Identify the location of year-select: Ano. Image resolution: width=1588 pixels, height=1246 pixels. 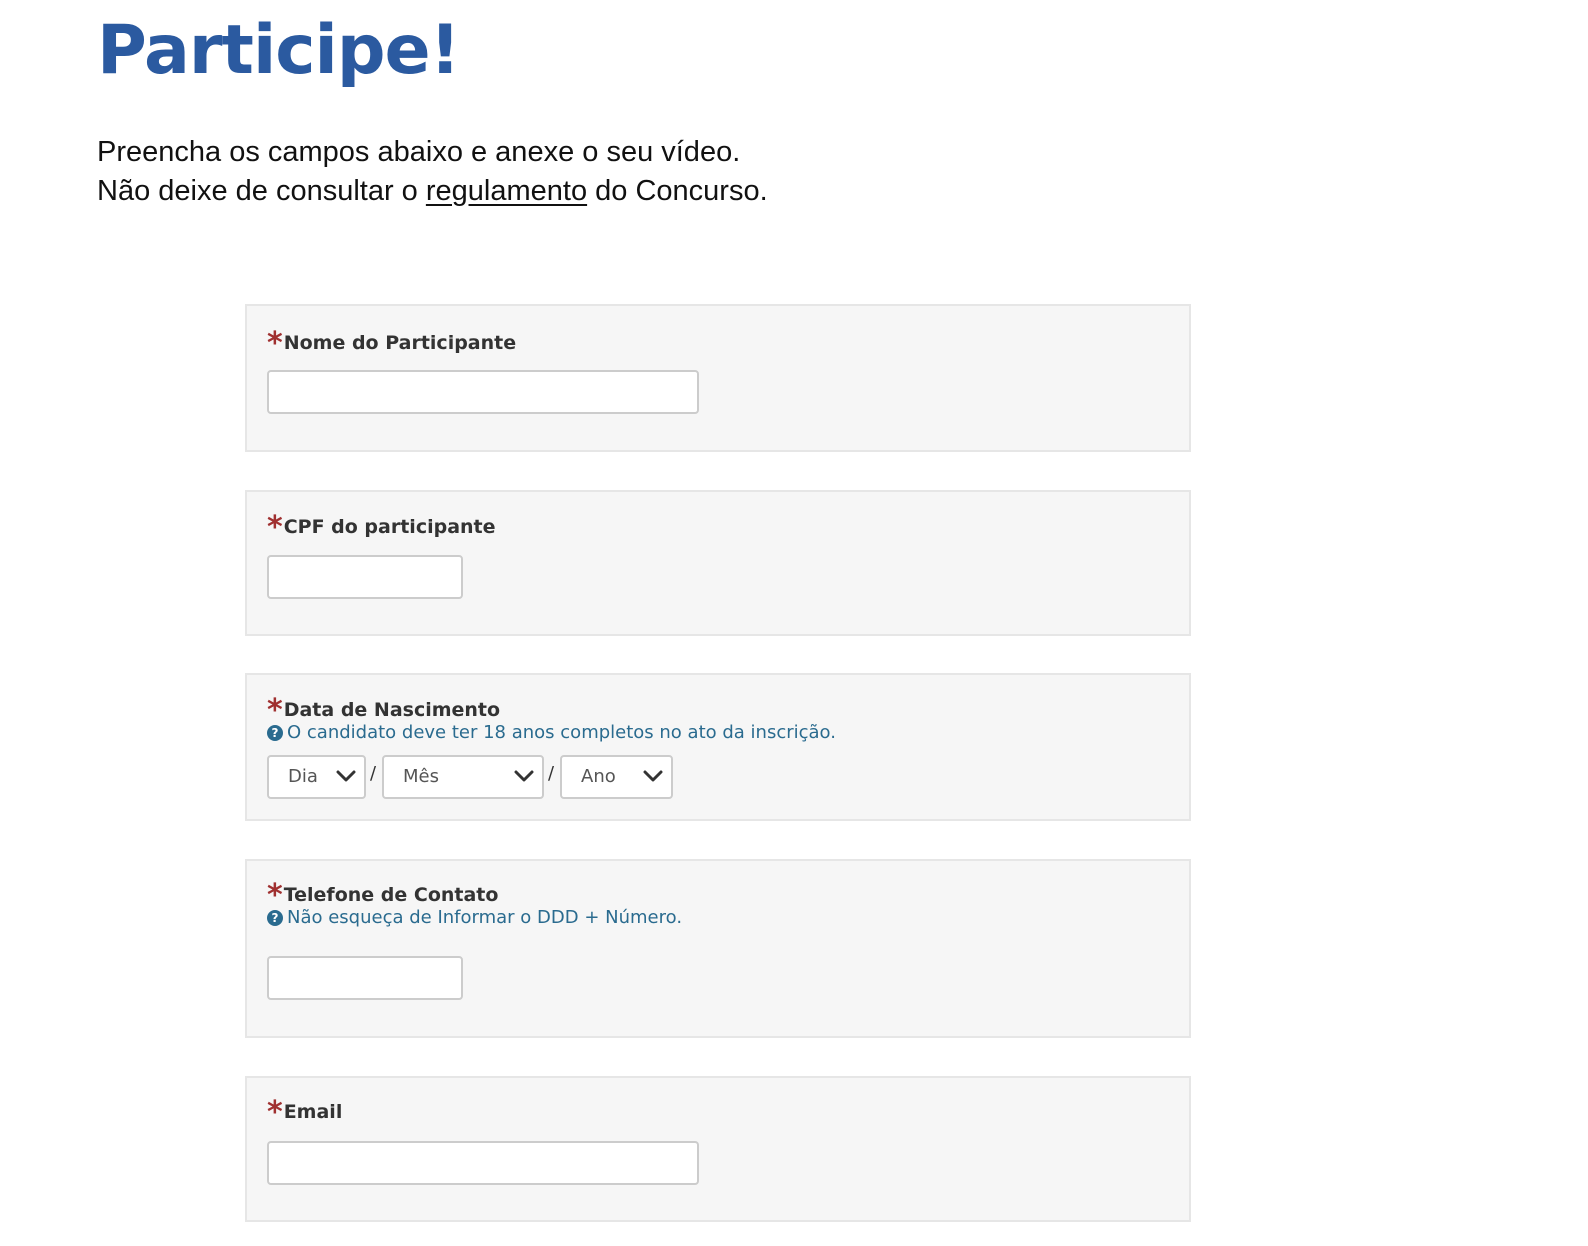
(616, 777).